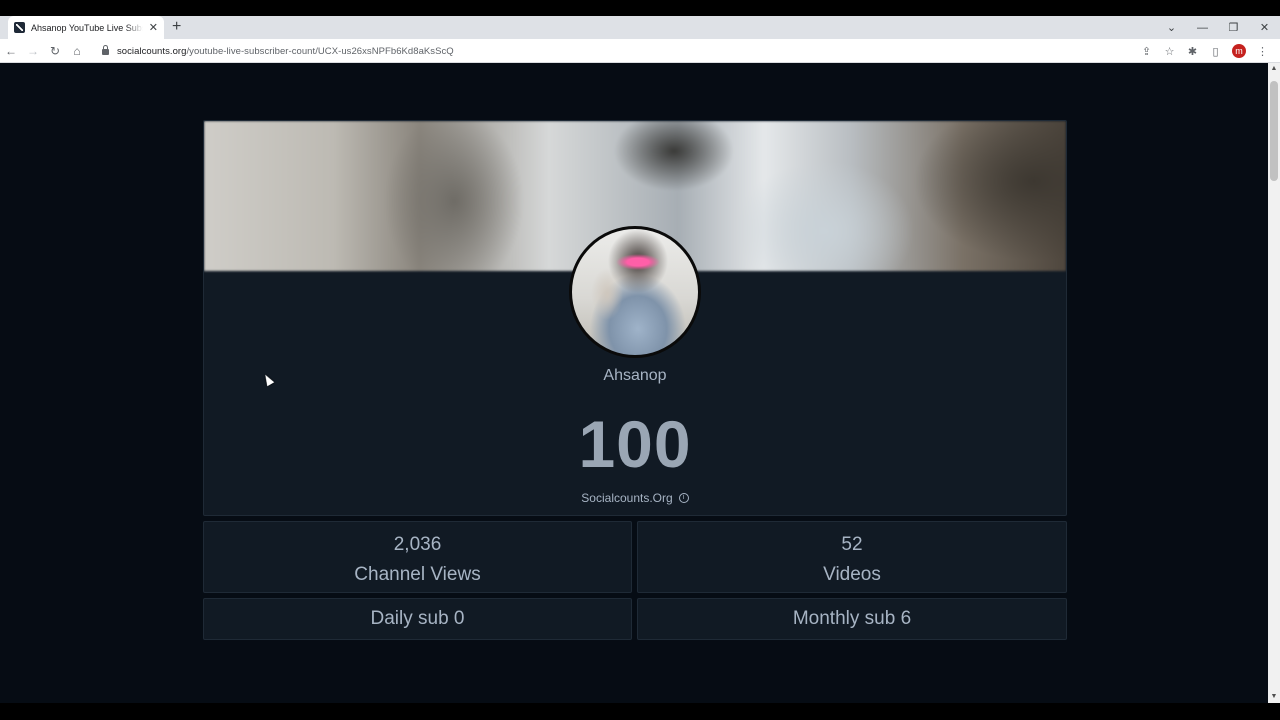 This screenshot has height=720, width=1280. Describe the element at coordinates (1274, 697) in the screenshot. I see `scroll-down-arrow-icon: ▼` at that location.